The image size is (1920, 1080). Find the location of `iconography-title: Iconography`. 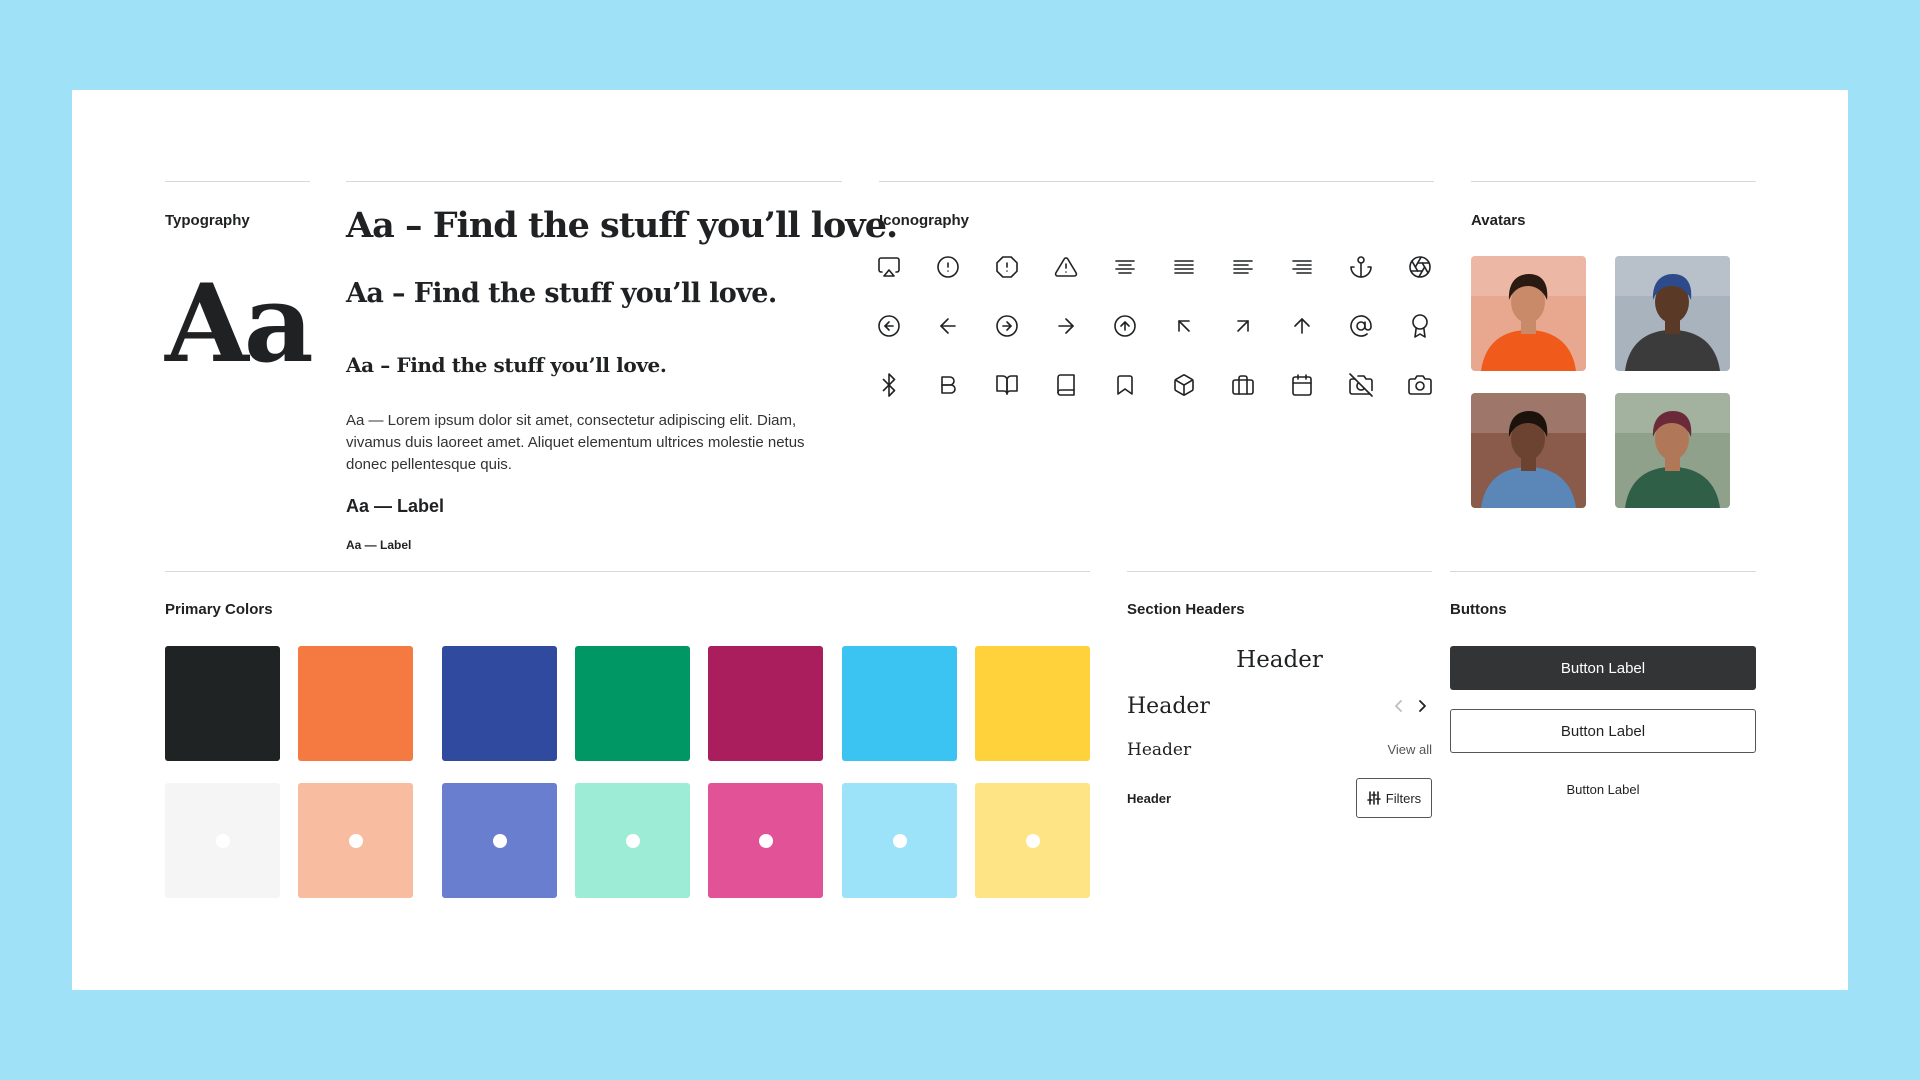

iconography-title: Iconography is located at coordinates (924, 220).